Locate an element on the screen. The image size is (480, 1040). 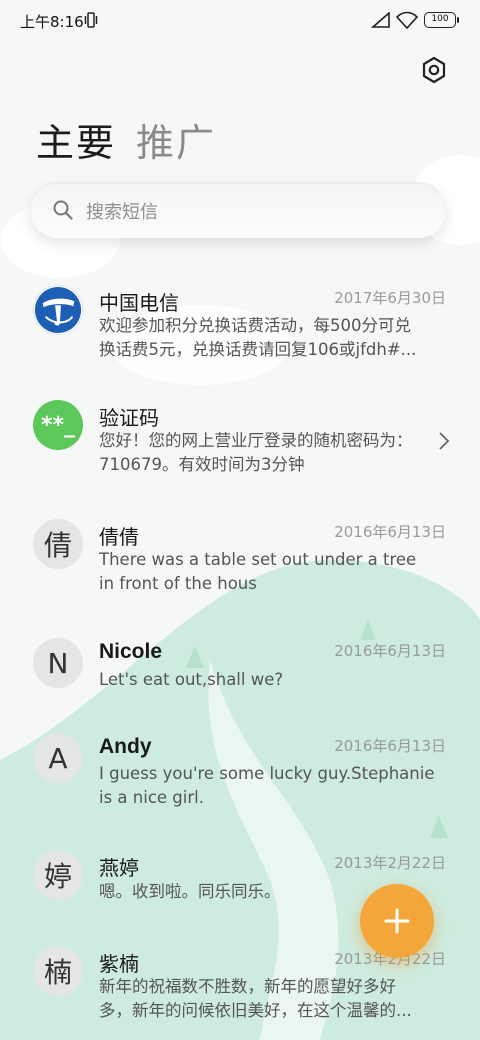
contact-avatar: 倩 is located at coordinates (58, 544).